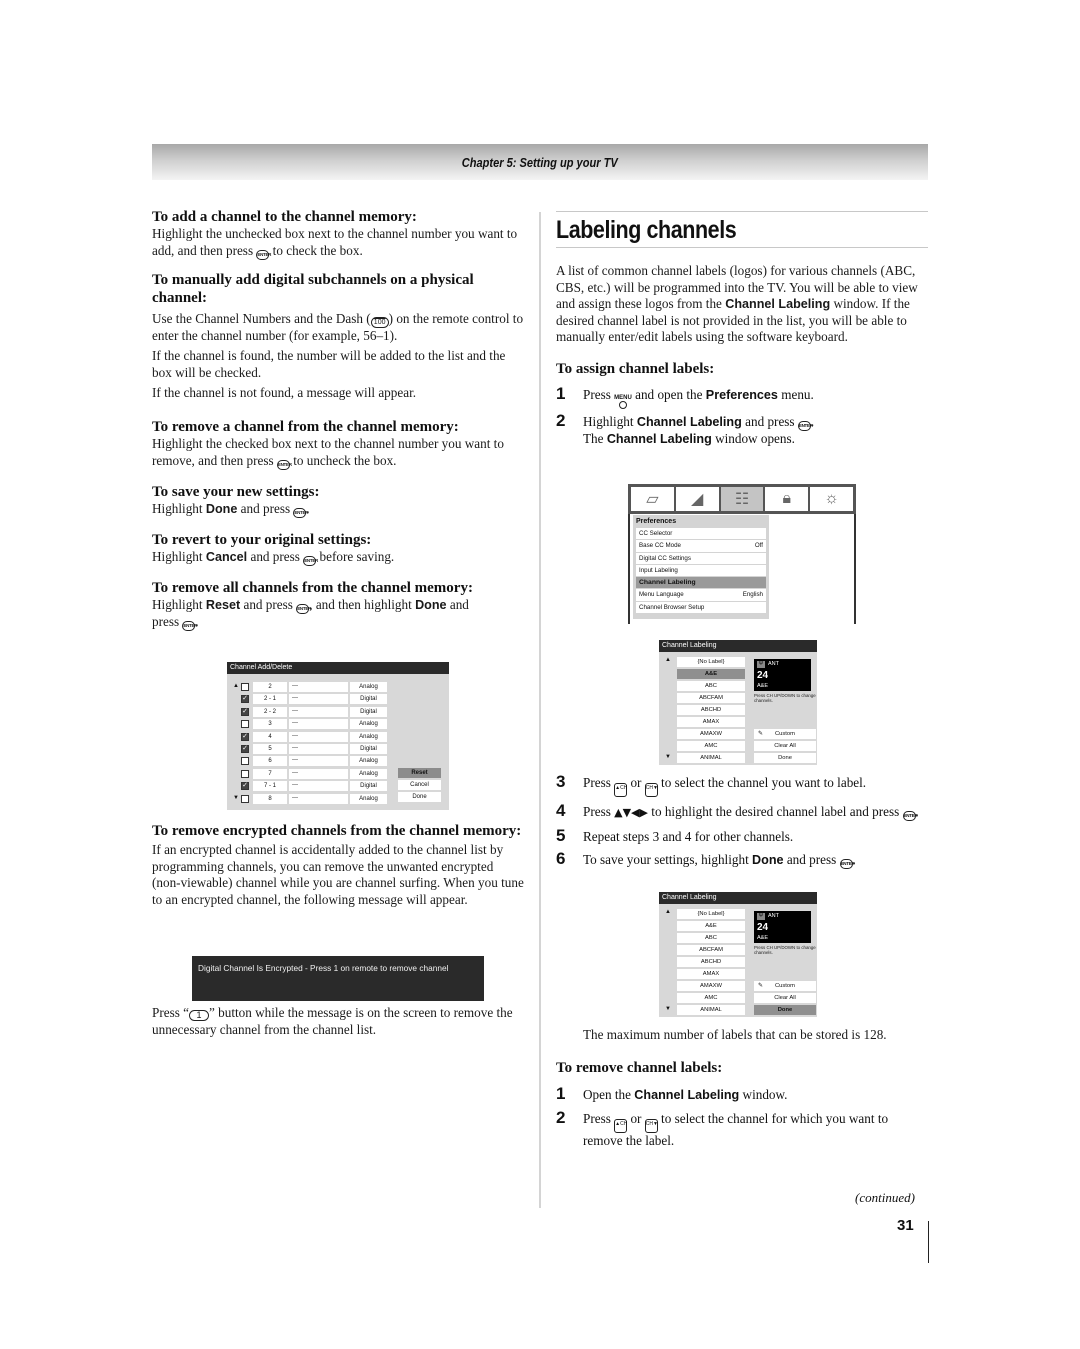  Describe the element at coordinates (368, 724) in the screenshot. I see `channel-type: Analog` at that location.